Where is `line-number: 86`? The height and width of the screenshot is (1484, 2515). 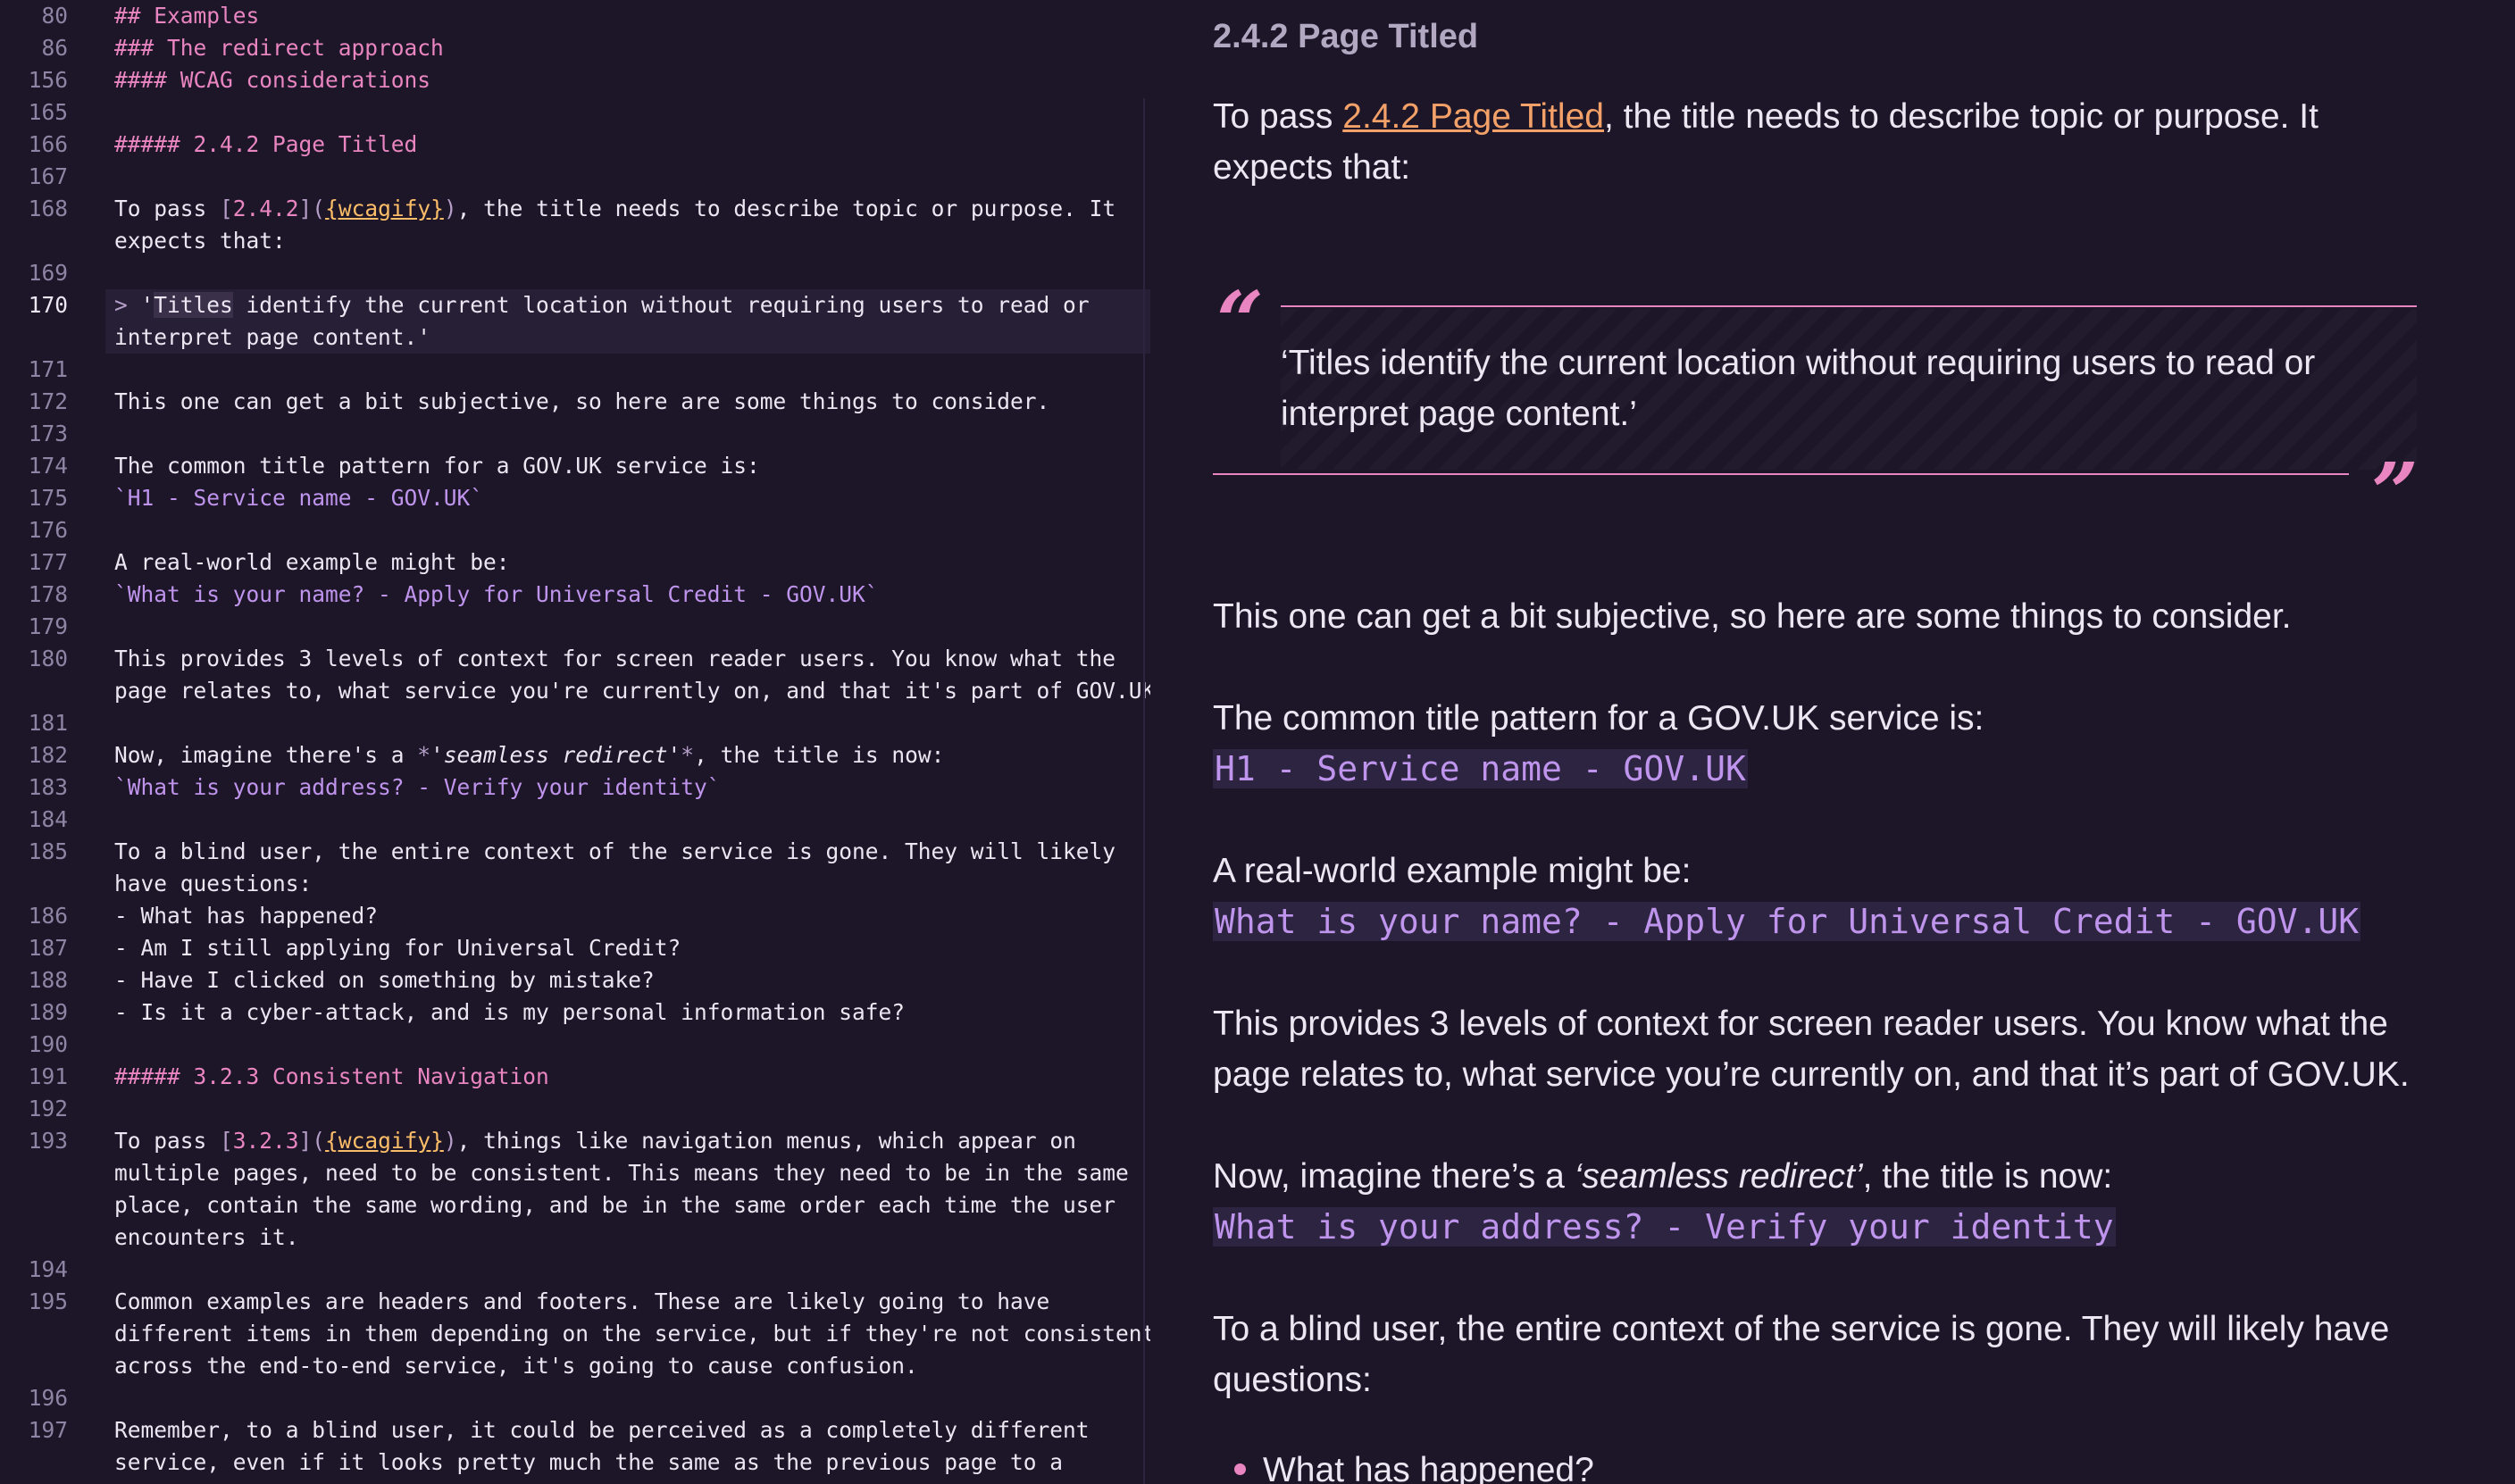
line-number: 86 is located at coordinates (54, 48).